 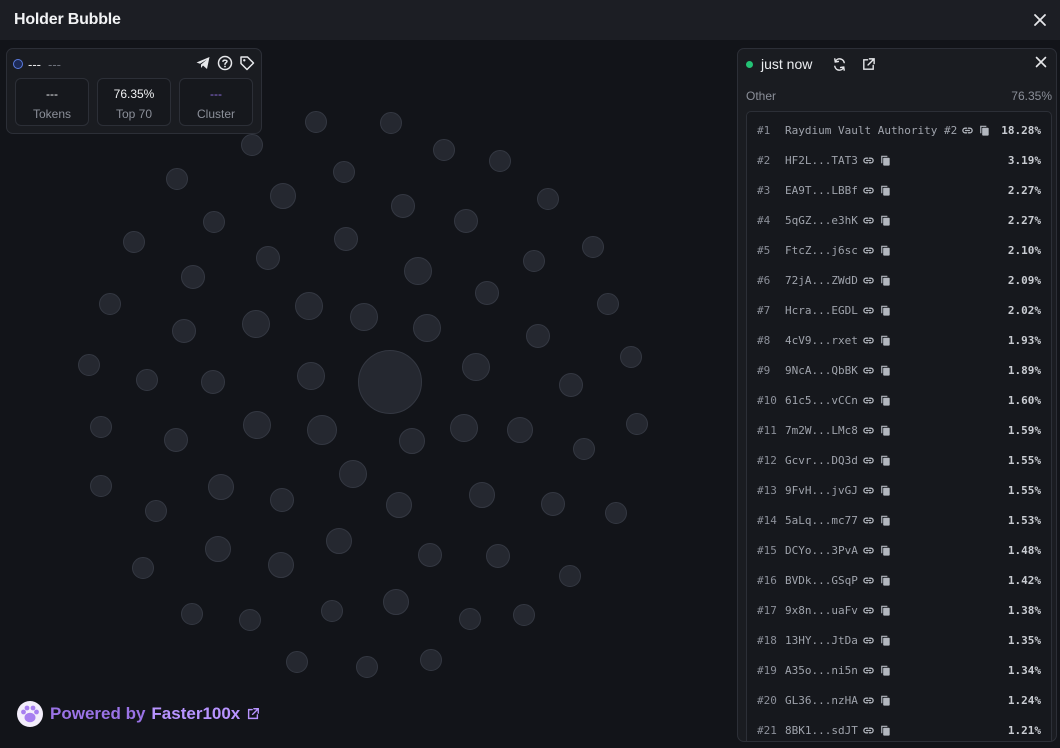 I want to click on holder-row: #10 61c5...vCCn 1.60%, so click(x=899, y=400).